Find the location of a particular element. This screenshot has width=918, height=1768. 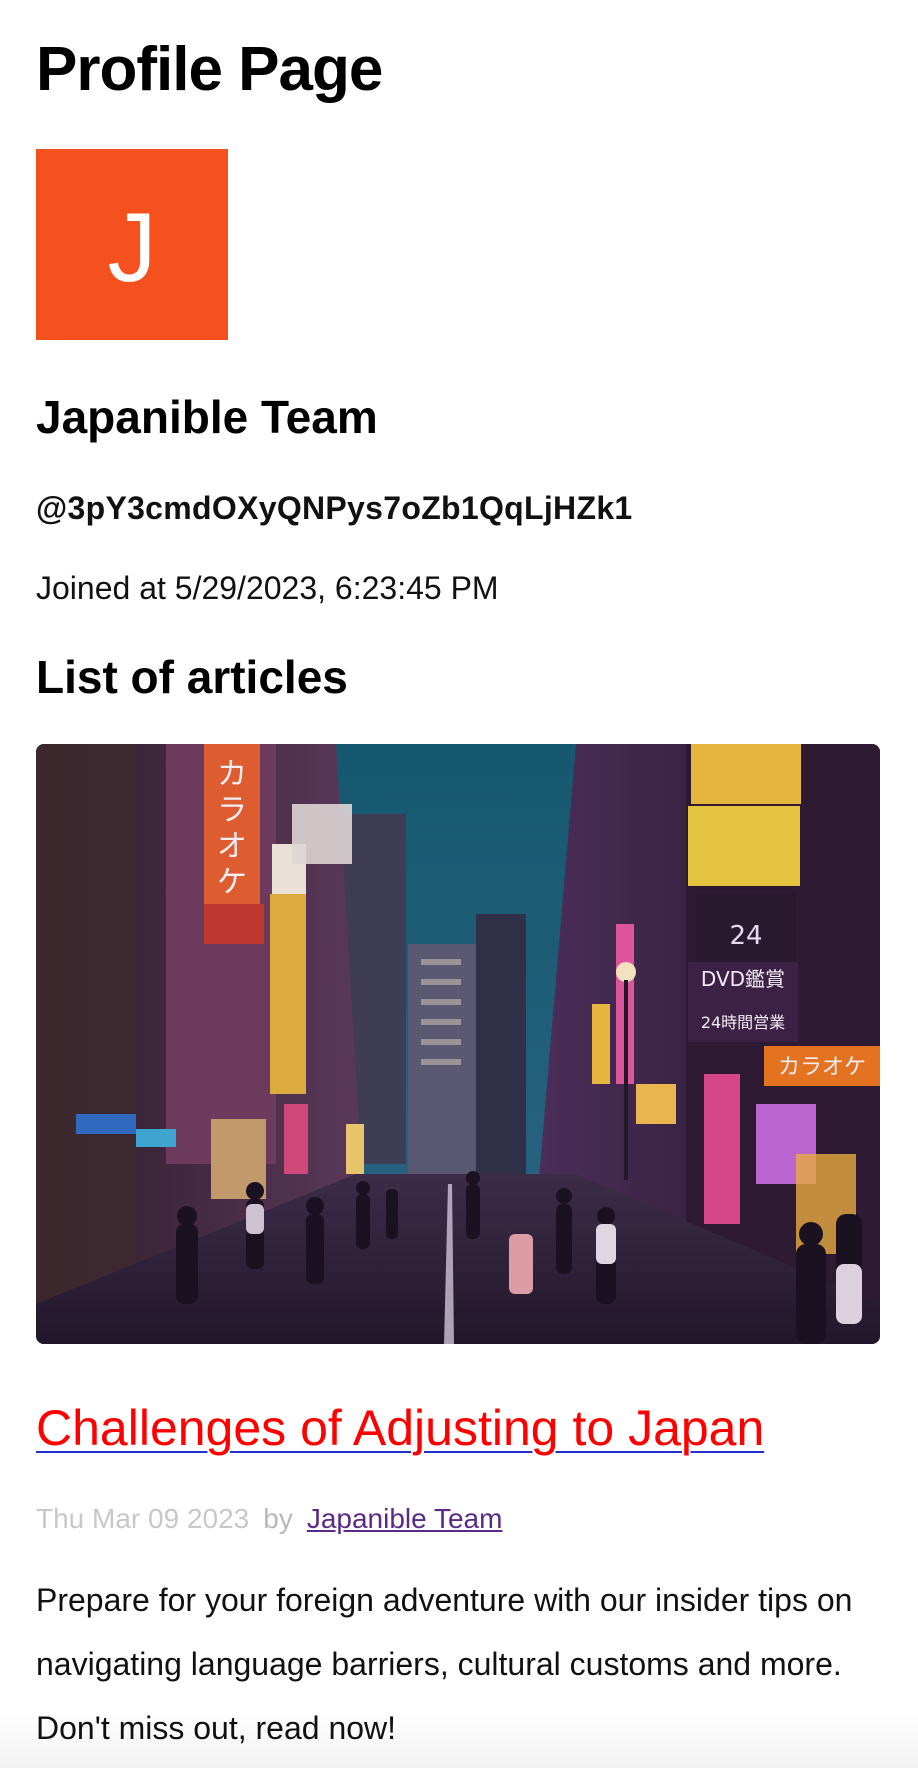

article-by-label: by is located at coordinates (278, 1518).